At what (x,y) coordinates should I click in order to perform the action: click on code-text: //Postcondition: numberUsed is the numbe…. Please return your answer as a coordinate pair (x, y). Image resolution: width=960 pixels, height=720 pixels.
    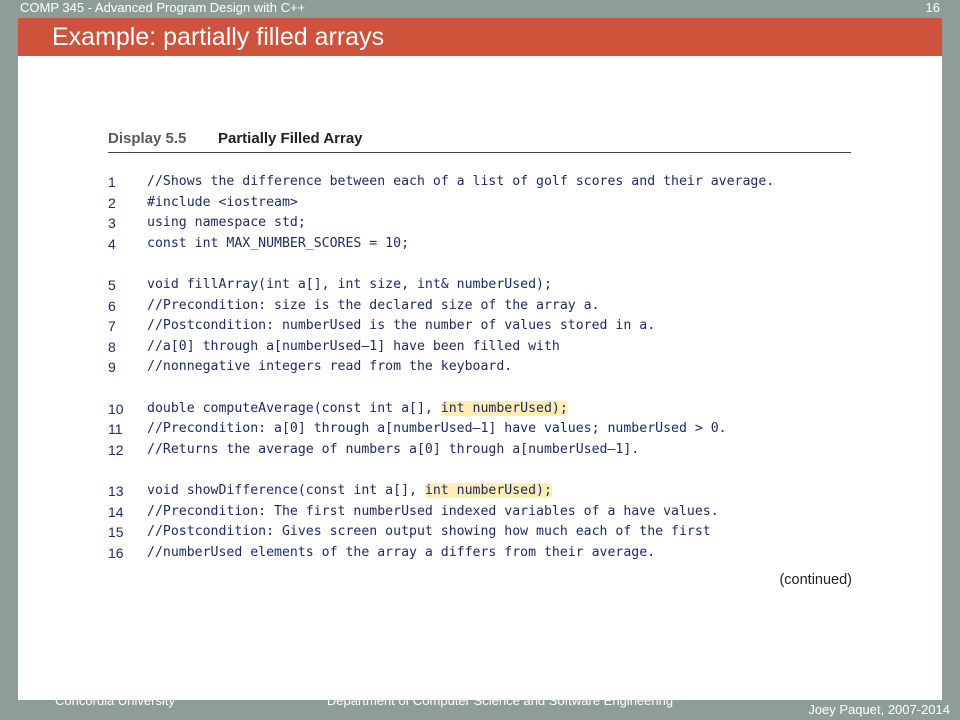
    Looking at the image, I should click on (401, 326).